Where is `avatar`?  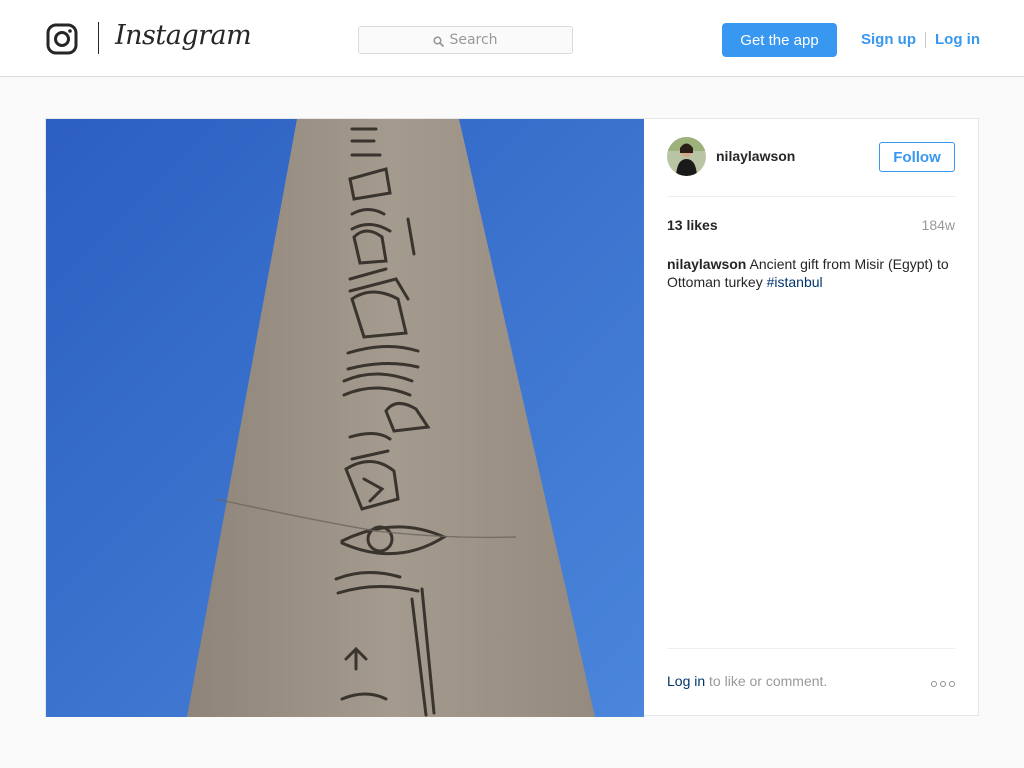
avatar is located at coordinates (686, 156).